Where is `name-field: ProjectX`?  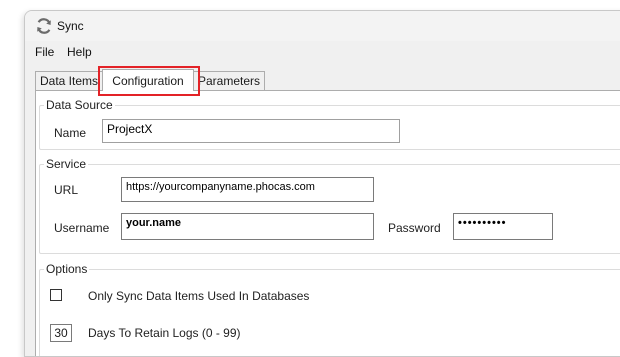
name-field: ProjectX is located at coordinates (251, 131).